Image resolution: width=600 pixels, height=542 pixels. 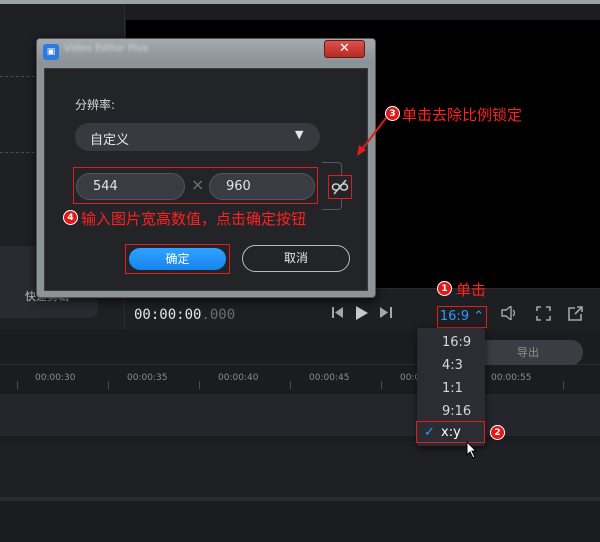 What do you see at coordinates (372, 136) in the screenshot?
I see `annotation-arrow` at bounding box center [372, 136].